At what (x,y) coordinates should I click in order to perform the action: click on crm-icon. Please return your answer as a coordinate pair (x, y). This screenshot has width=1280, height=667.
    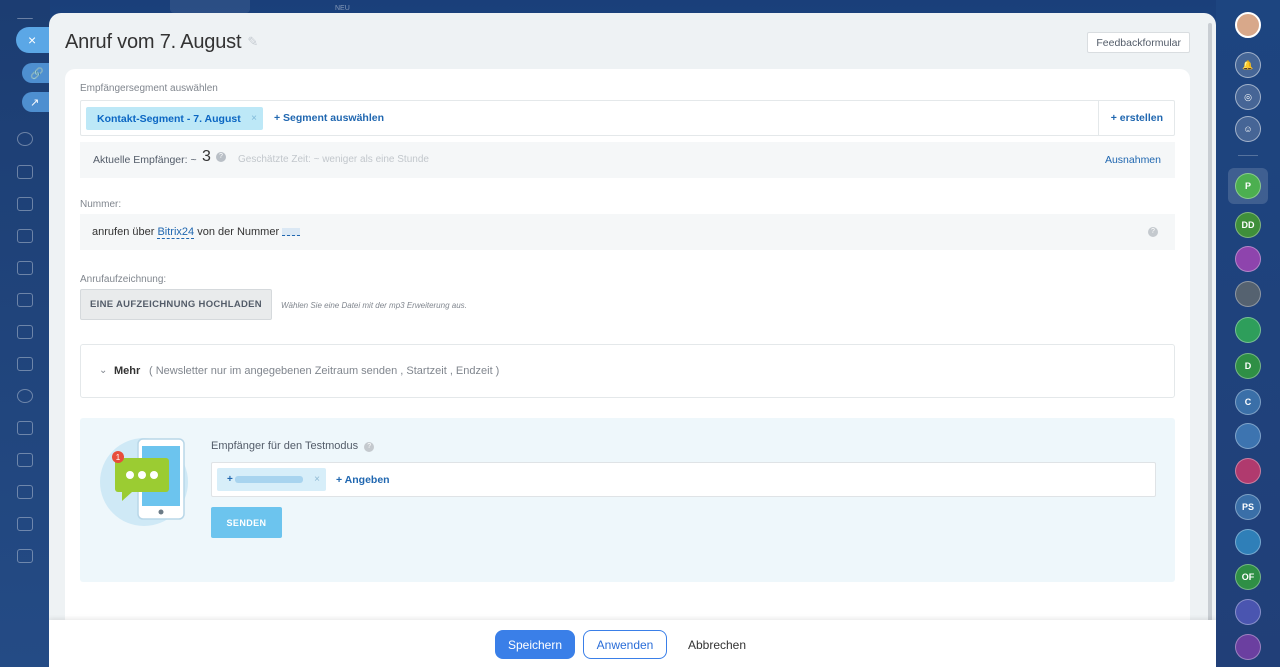
    Looking at the image, I should click on (25, 396).